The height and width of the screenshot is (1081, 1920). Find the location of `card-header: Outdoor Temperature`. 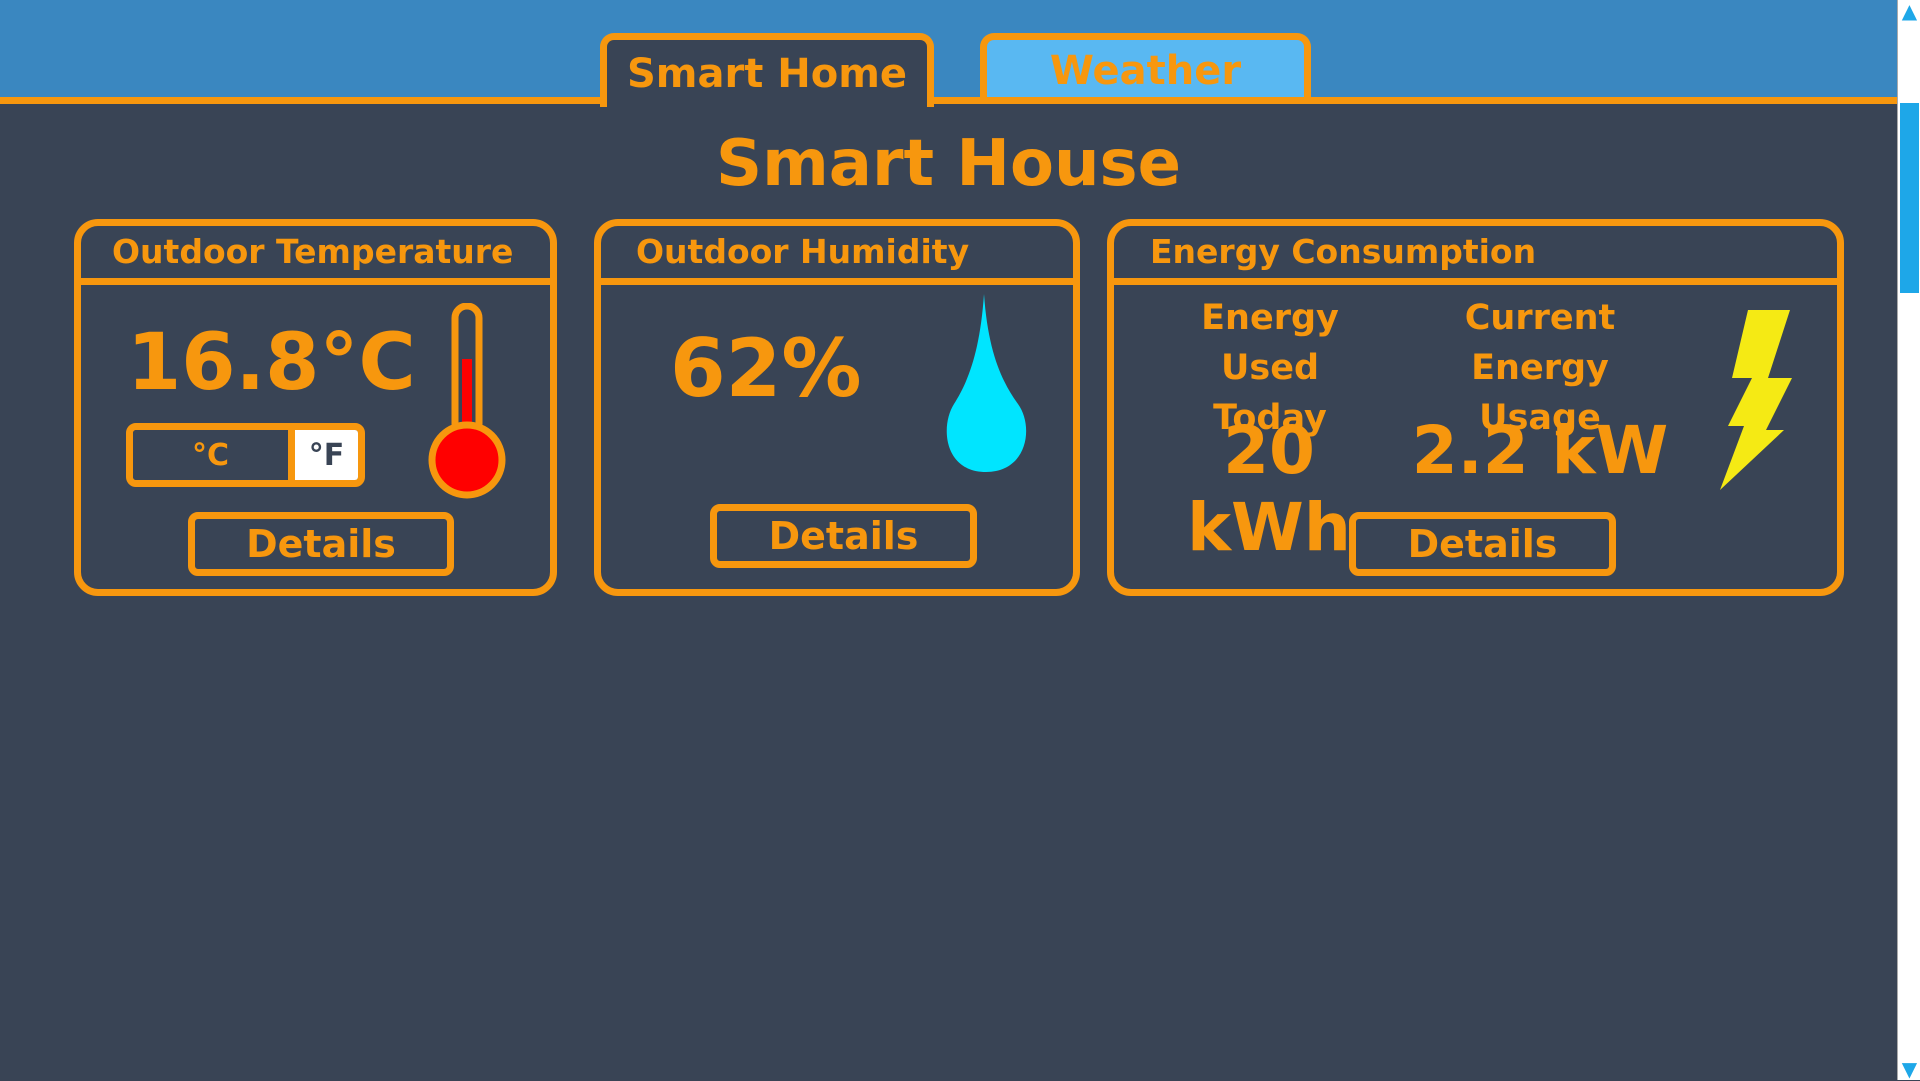

card-header: Outdoor Temperature is located at coordinates (315, 255).